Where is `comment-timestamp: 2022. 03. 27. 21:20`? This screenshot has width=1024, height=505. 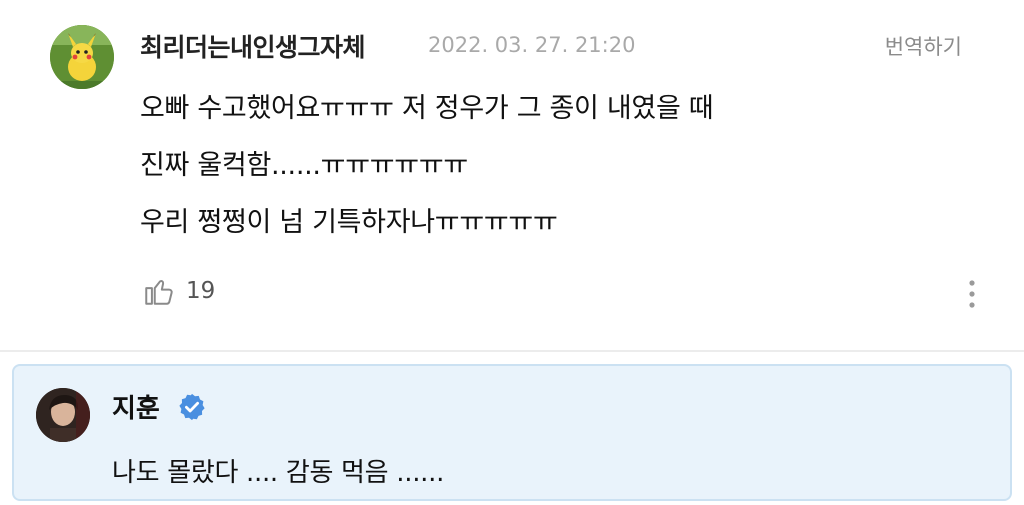 comment-timestamp: 2022. 03. 27. 21:20 is located at coordinates (532, 45).